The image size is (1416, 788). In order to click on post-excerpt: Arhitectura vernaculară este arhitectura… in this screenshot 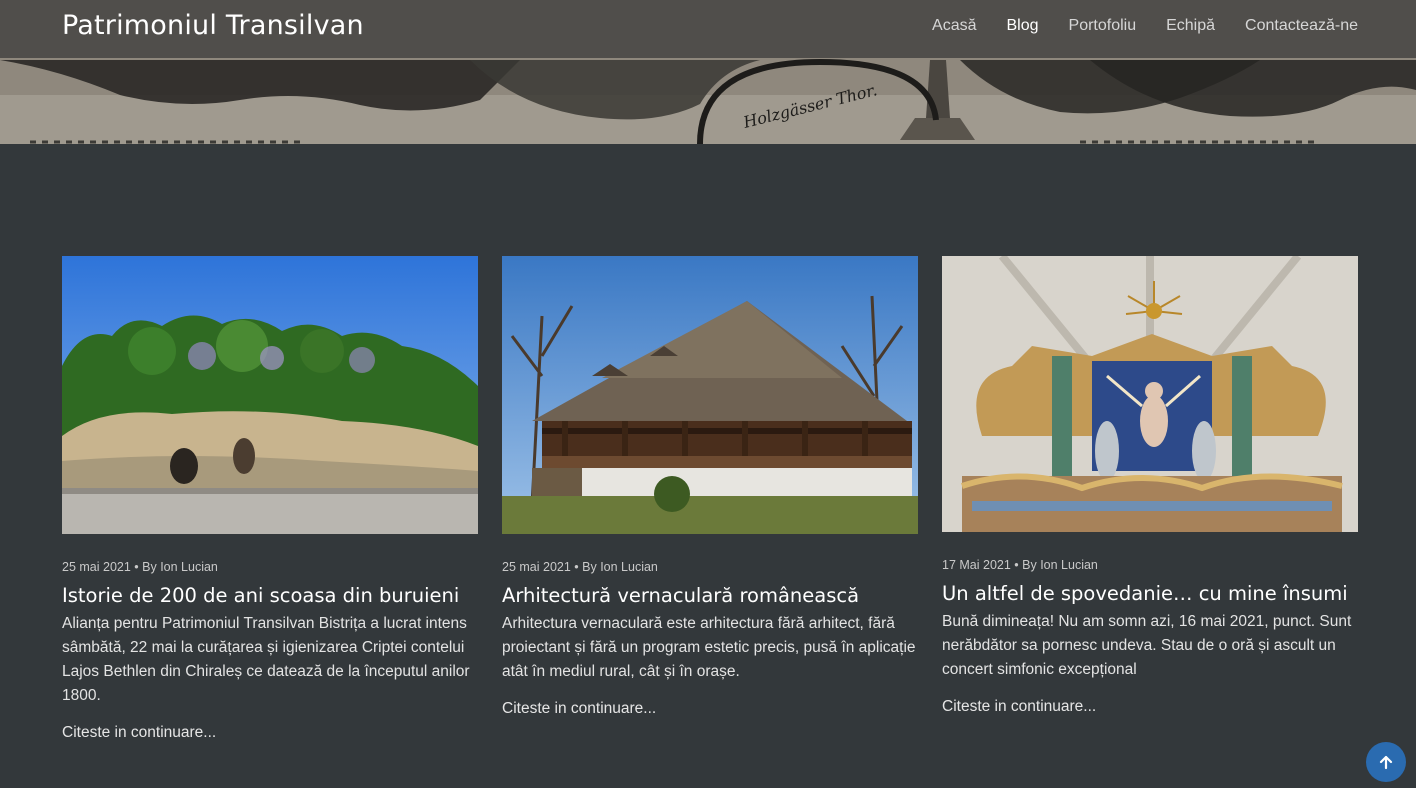, I will do `click(709, 647)`.